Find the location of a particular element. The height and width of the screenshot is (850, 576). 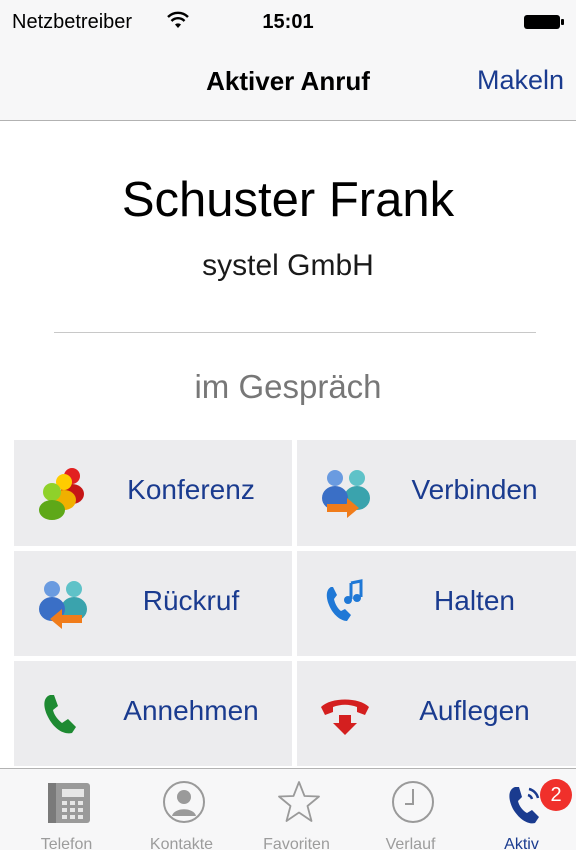

hangup-button: Auflegen is located at coordinates (436, 713).